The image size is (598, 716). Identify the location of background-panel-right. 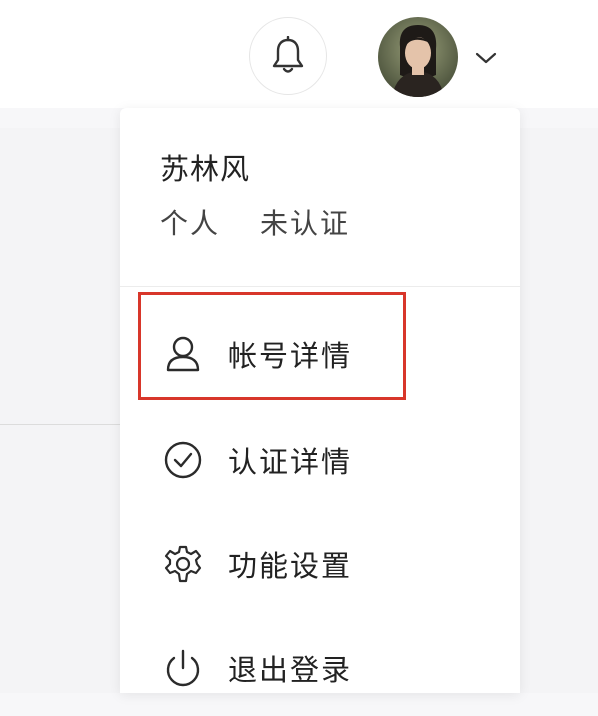
(559, 410).